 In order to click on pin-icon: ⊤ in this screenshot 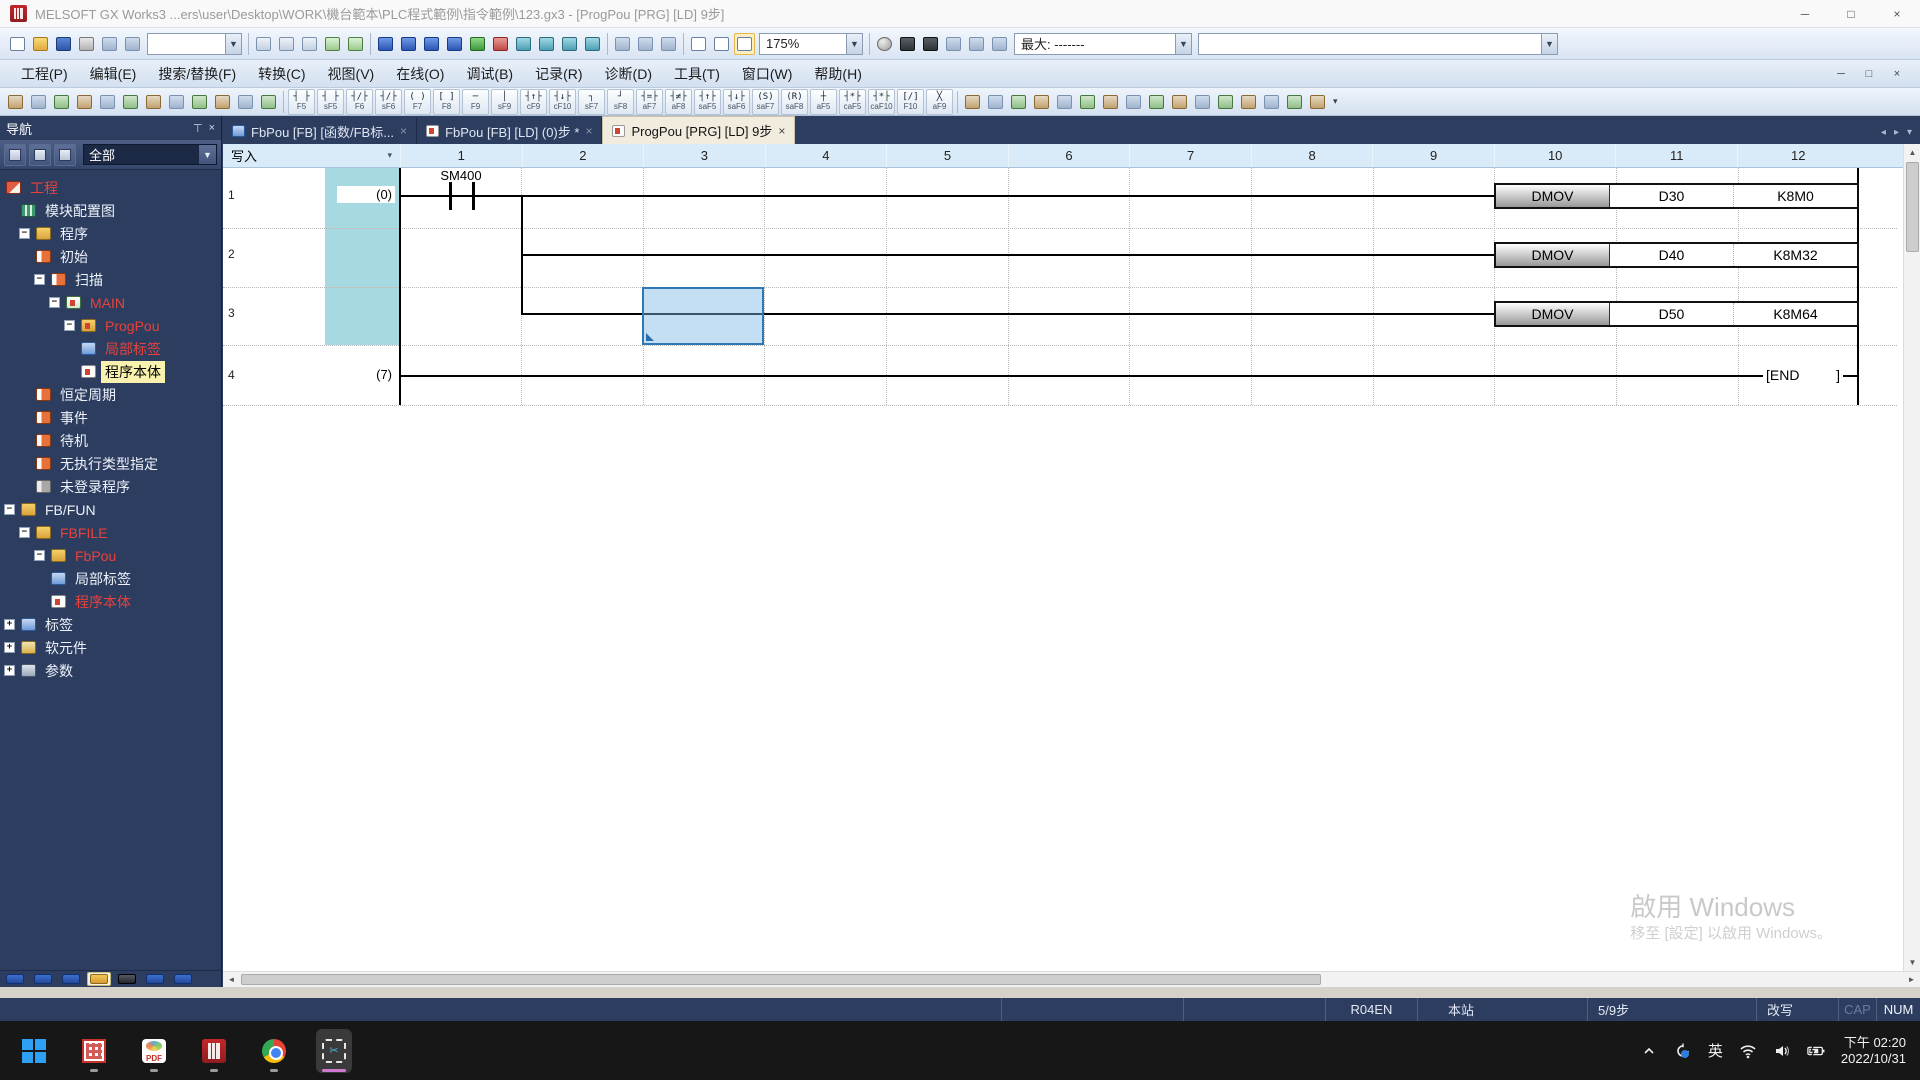, I will do `click(198, 128)`.